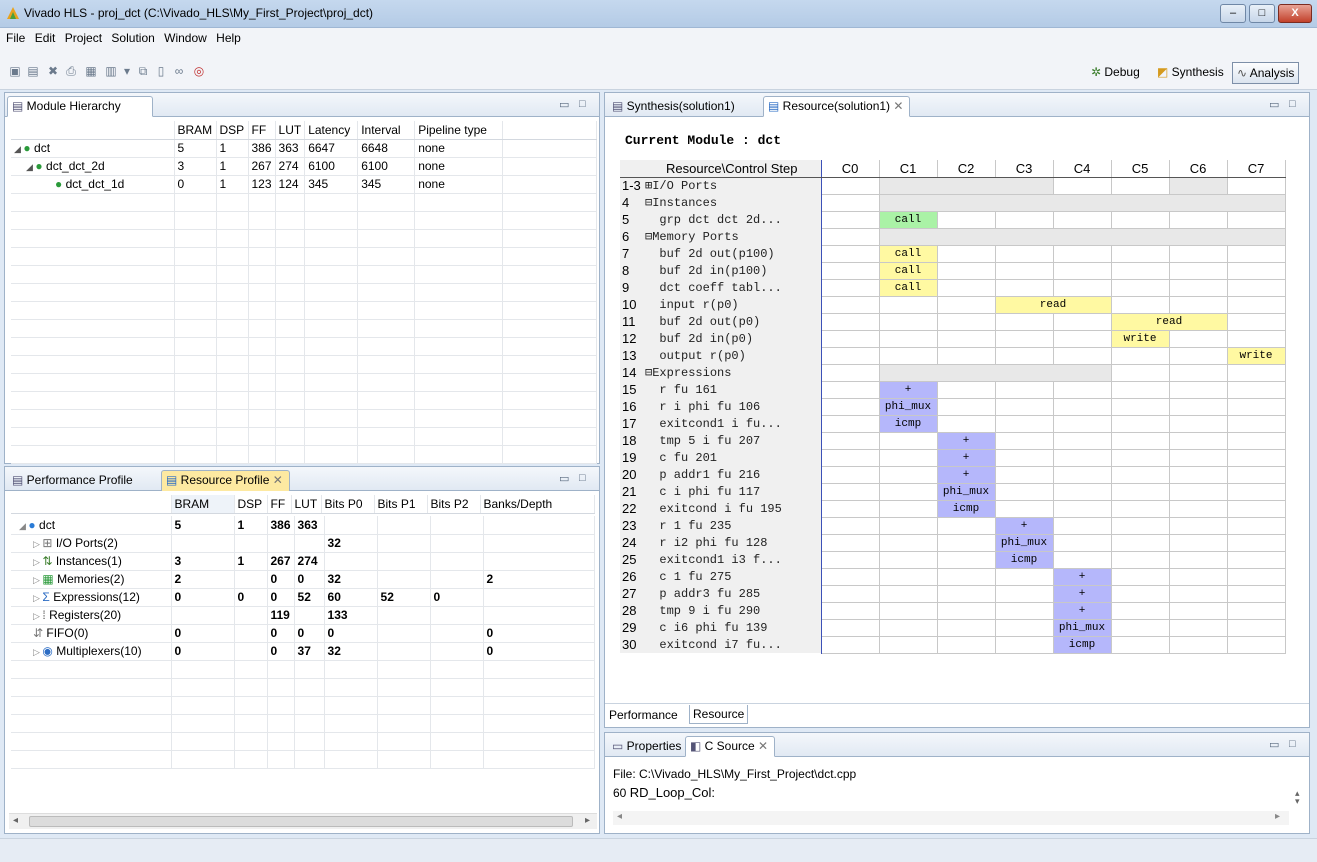 This screenshot has width=1317, height=862. Describe the element at coordinates (199, 71) in the screenshot. I see `open-wave-icon: ◎` at that location.